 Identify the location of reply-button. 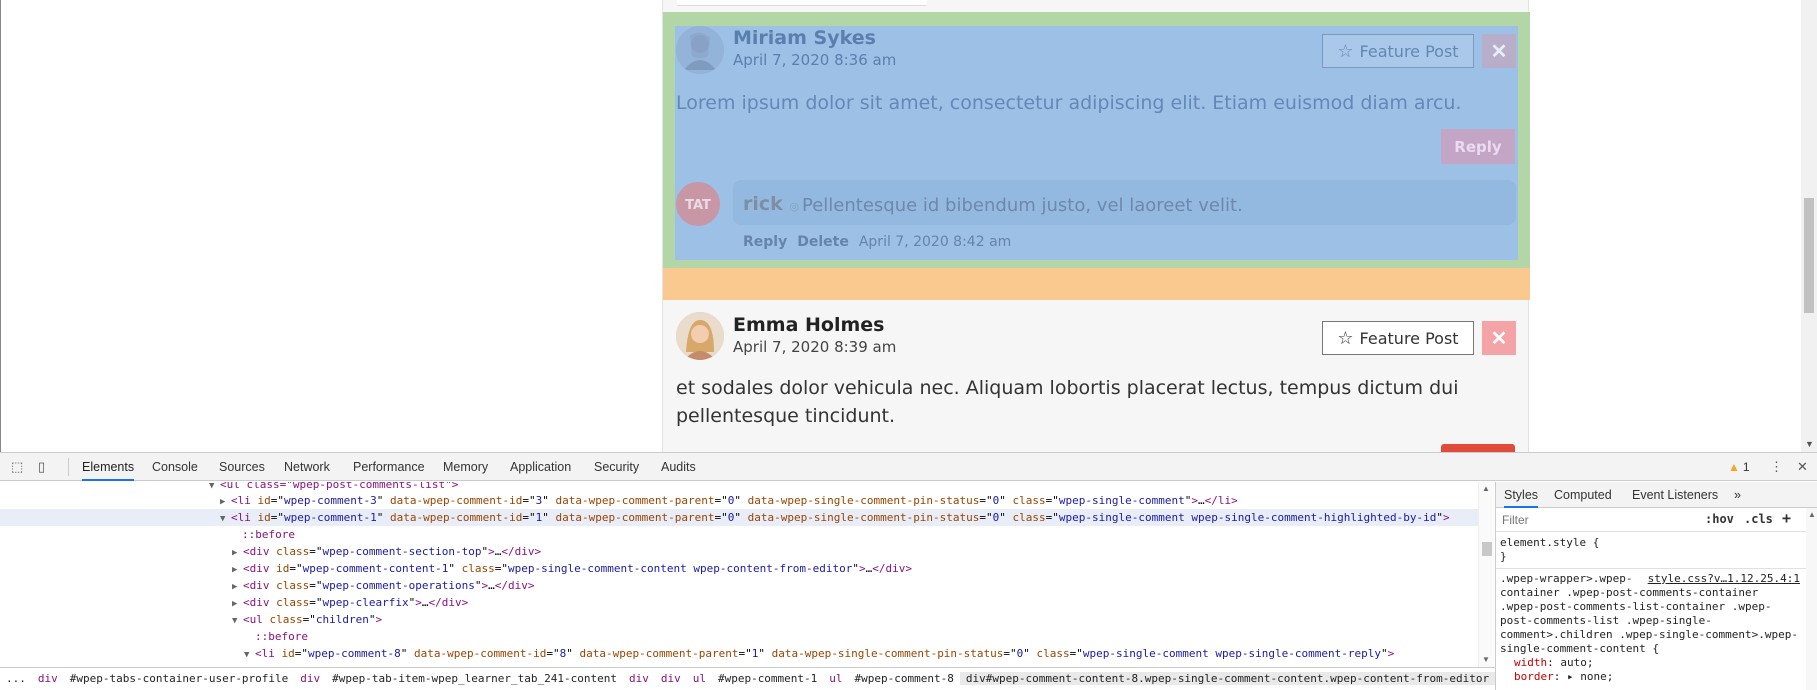
(1478, 448).